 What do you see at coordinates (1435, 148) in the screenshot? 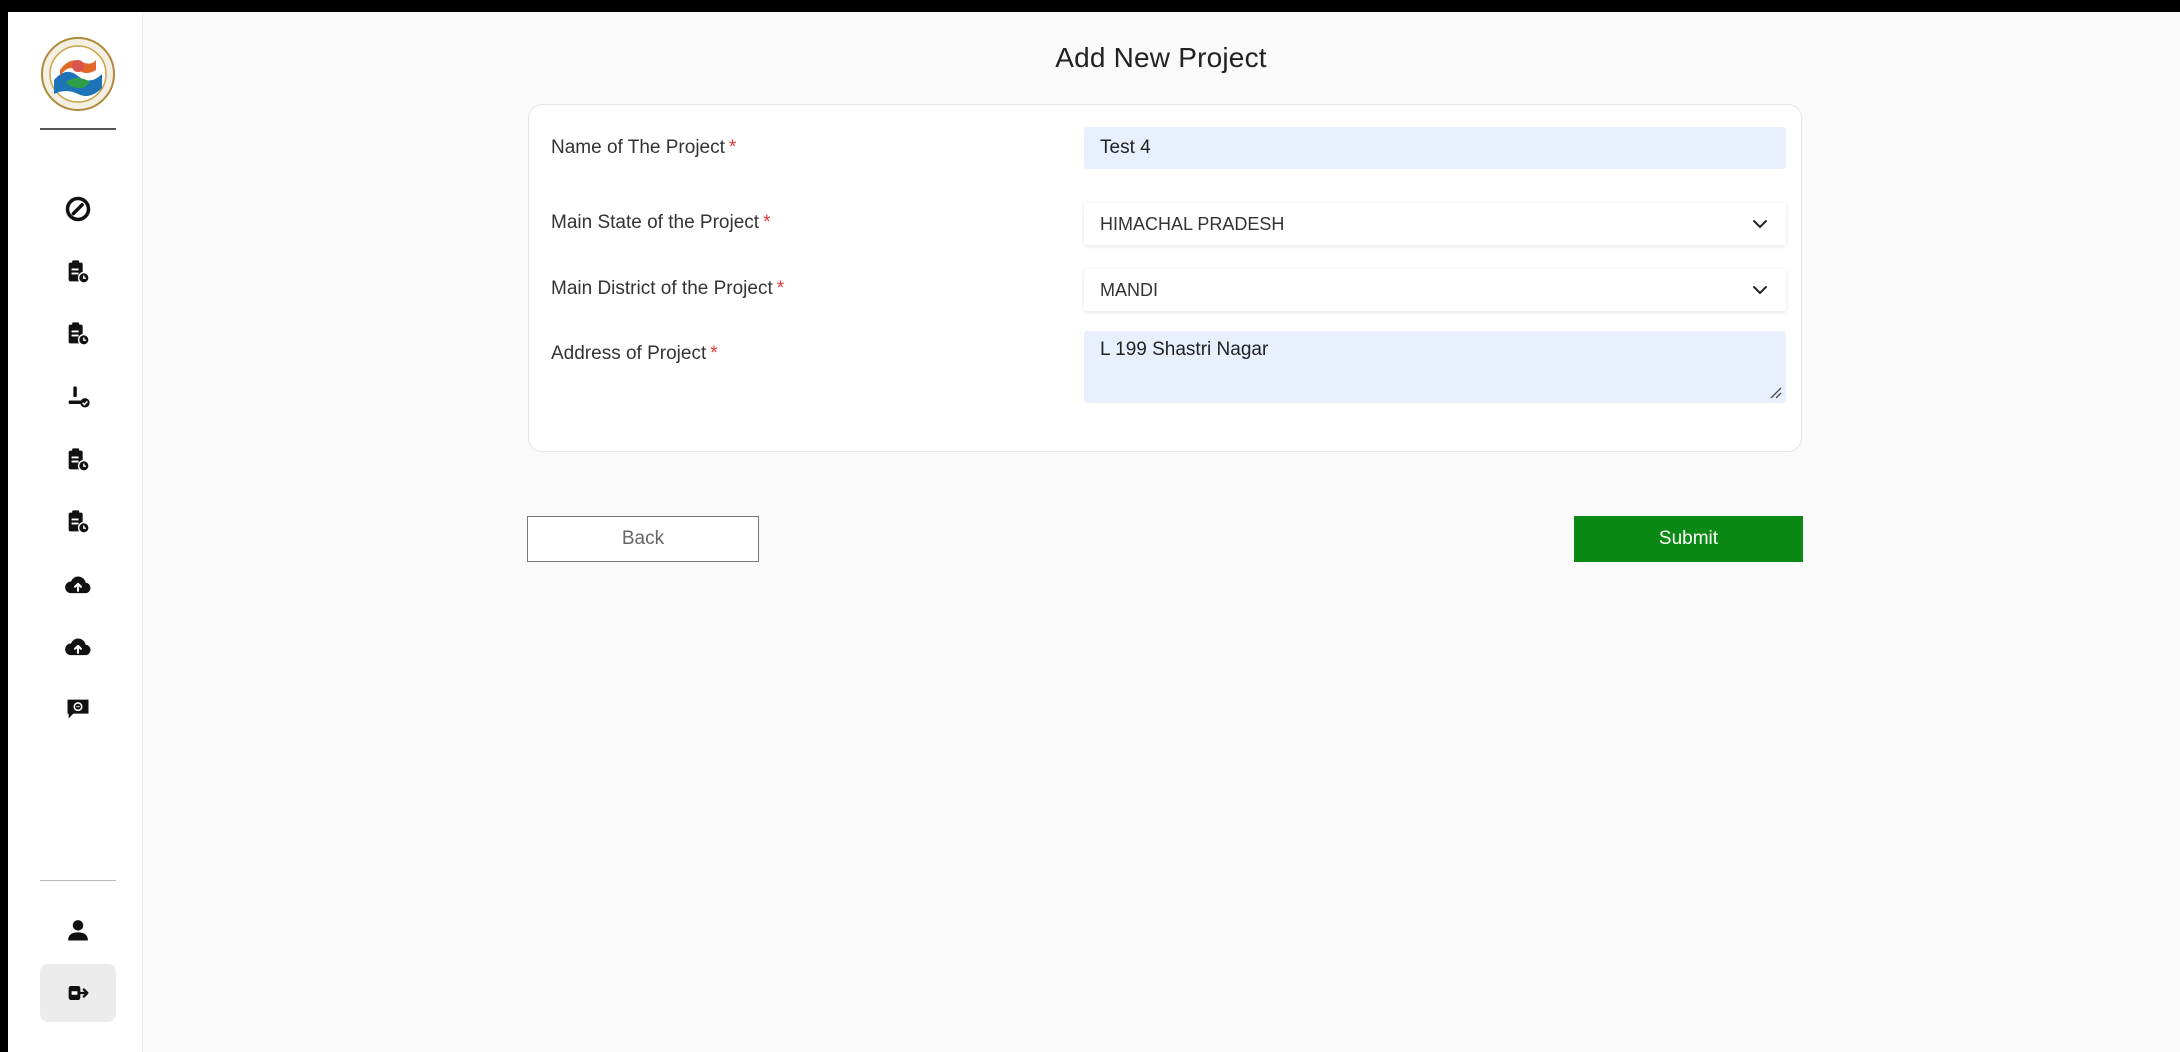
I see `project-name-input` at bounding box center [1435, 148].